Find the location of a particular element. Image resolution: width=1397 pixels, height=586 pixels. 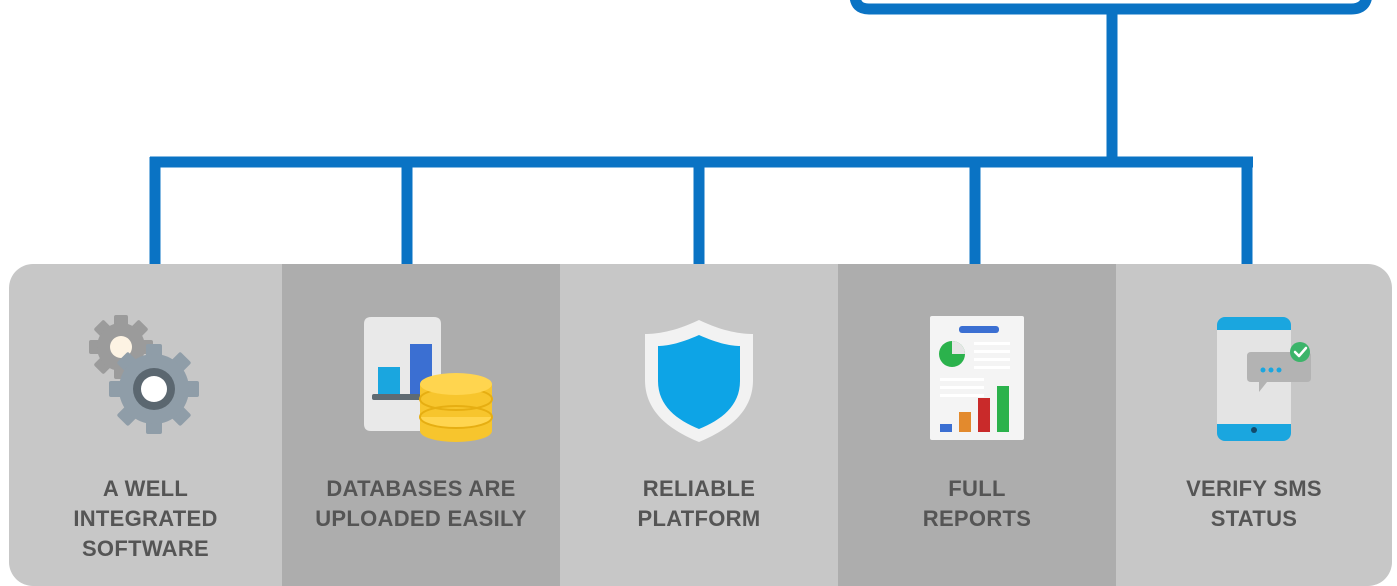

label-line: PLATFORM is located at coordinates (699, 518).